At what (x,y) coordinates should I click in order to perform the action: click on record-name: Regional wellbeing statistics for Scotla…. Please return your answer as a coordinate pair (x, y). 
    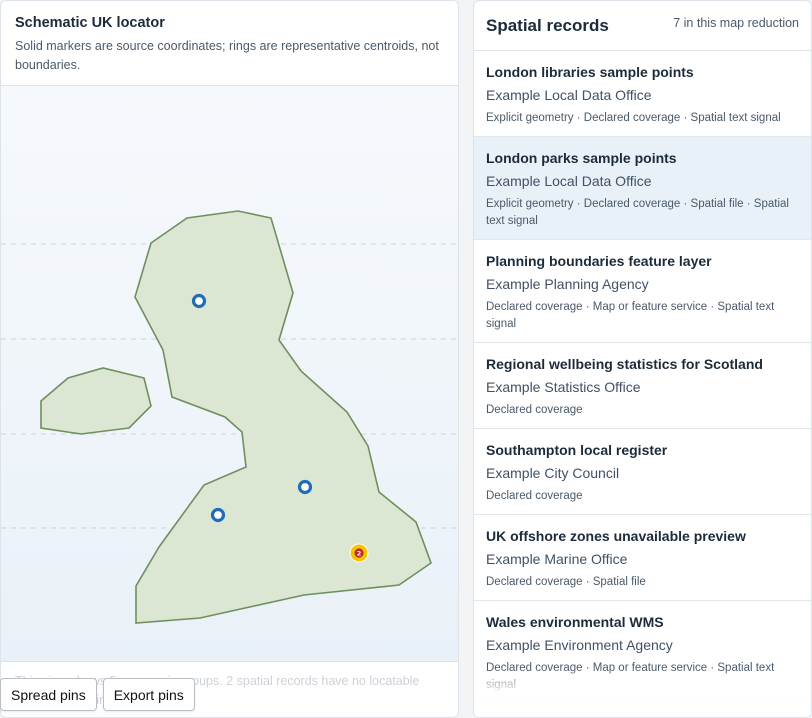
    Looking at the image, I should click on (624, 364).